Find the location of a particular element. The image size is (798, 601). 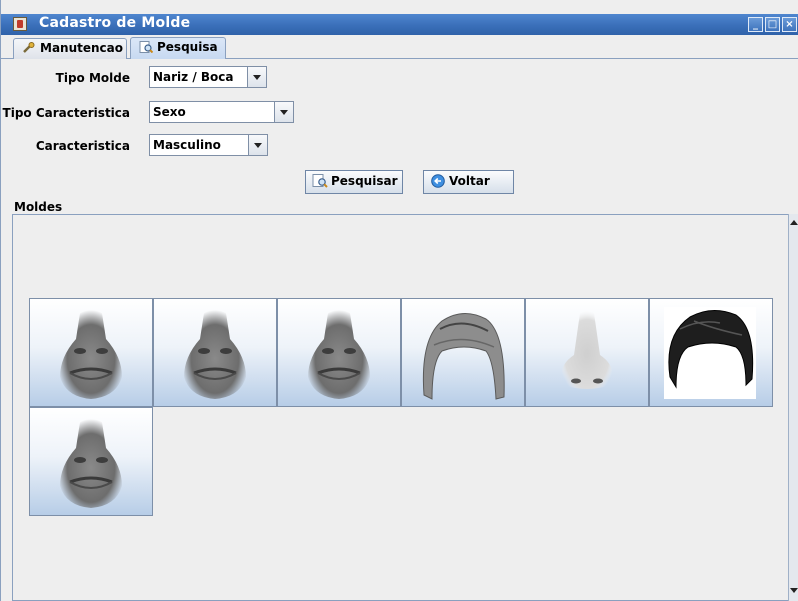

window-title: Cadastro de Molde is located at coordinates (115, 23).